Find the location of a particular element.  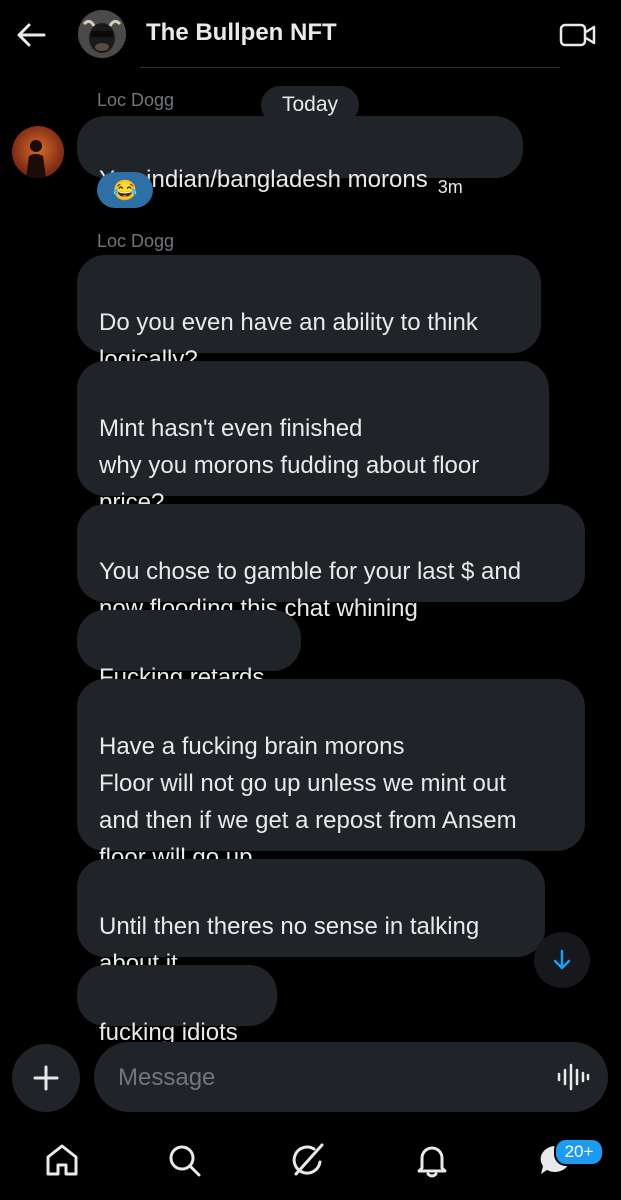

header-divider is located at coordinates (350, 67).